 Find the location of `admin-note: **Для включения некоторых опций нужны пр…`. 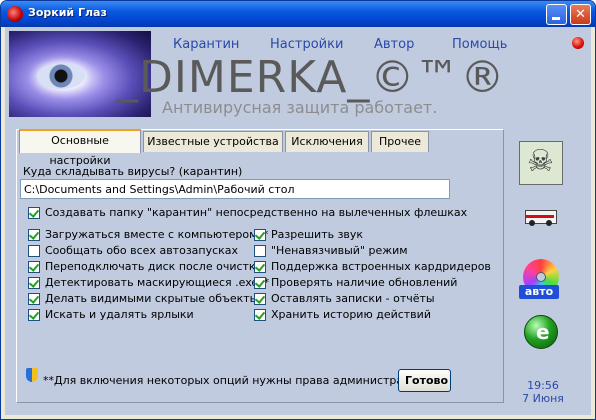

admin-note: **Для включения некоторых опций нужны пр… is located at coordinates (237, 380).